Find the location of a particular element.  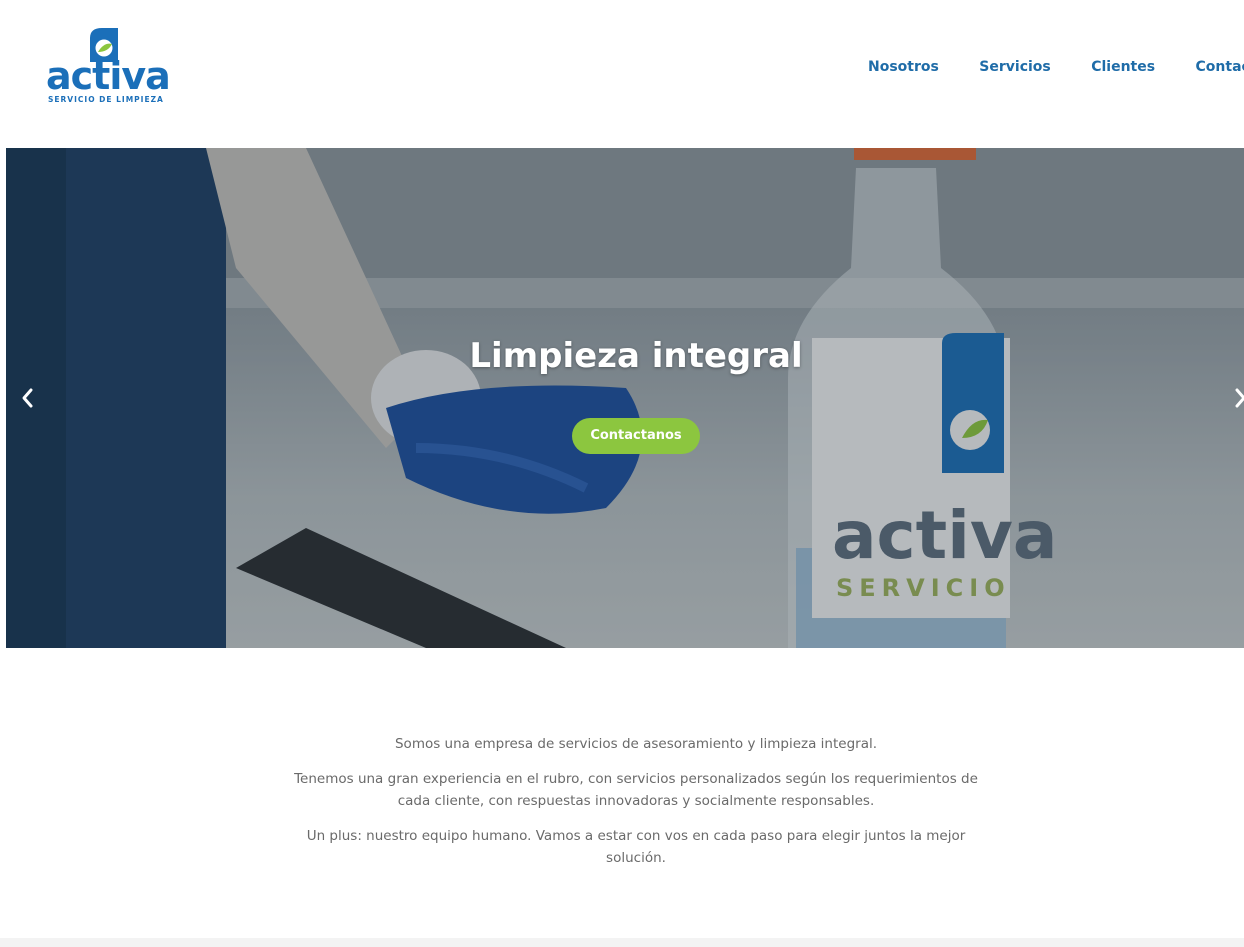

slider-prev-button is located at coordinates (28, 398).